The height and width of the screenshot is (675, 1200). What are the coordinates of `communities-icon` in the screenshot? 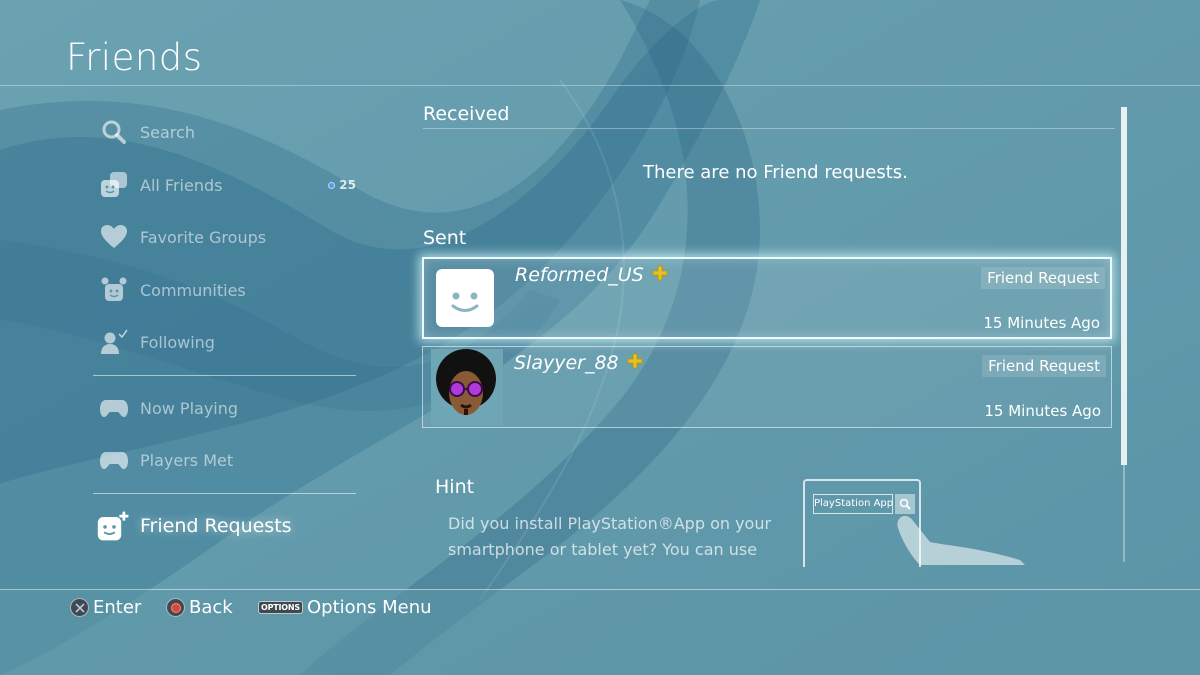 It's located at (114, 290).